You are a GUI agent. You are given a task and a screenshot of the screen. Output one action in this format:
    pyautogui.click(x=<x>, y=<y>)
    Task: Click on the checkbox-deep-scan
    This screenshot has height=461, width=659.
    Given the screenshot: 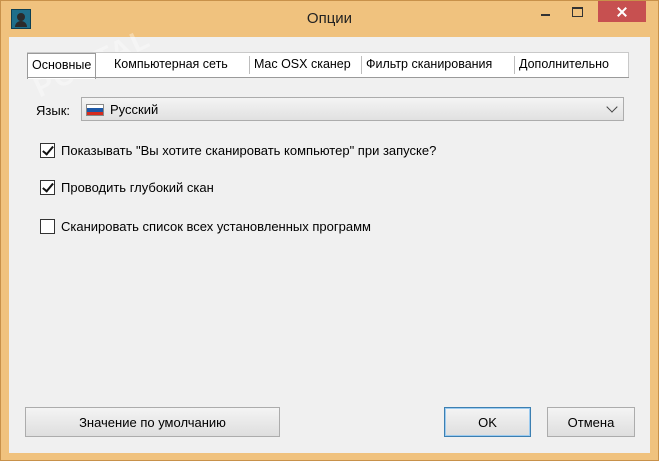 What is the action you would take?
    pyautogui.click(x=47, y=187)
    